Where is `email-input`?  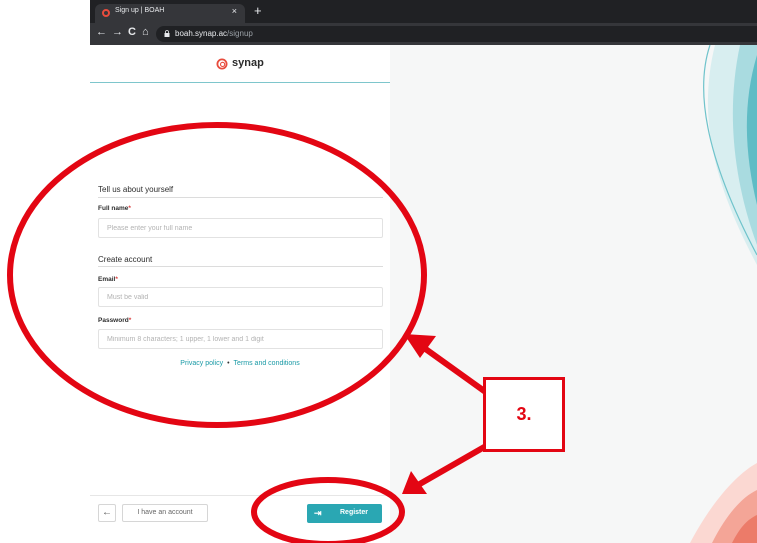
email-input is located at coordinates (240, 297).